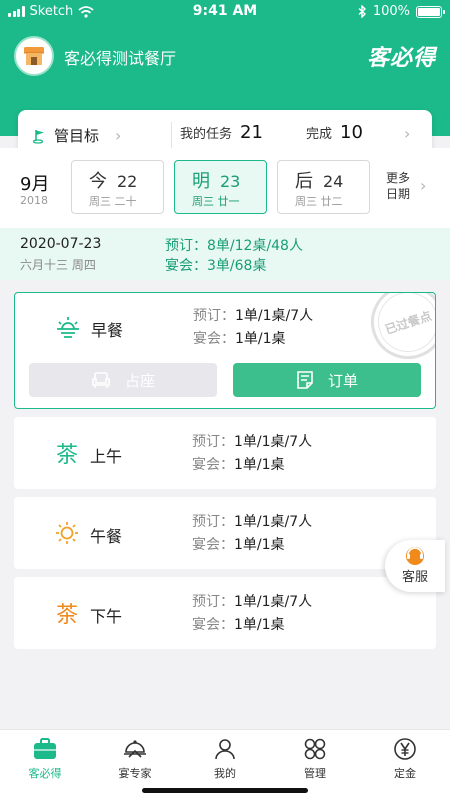 The image size is (450, 800). I want to click on store-icon, so click(34, 56).